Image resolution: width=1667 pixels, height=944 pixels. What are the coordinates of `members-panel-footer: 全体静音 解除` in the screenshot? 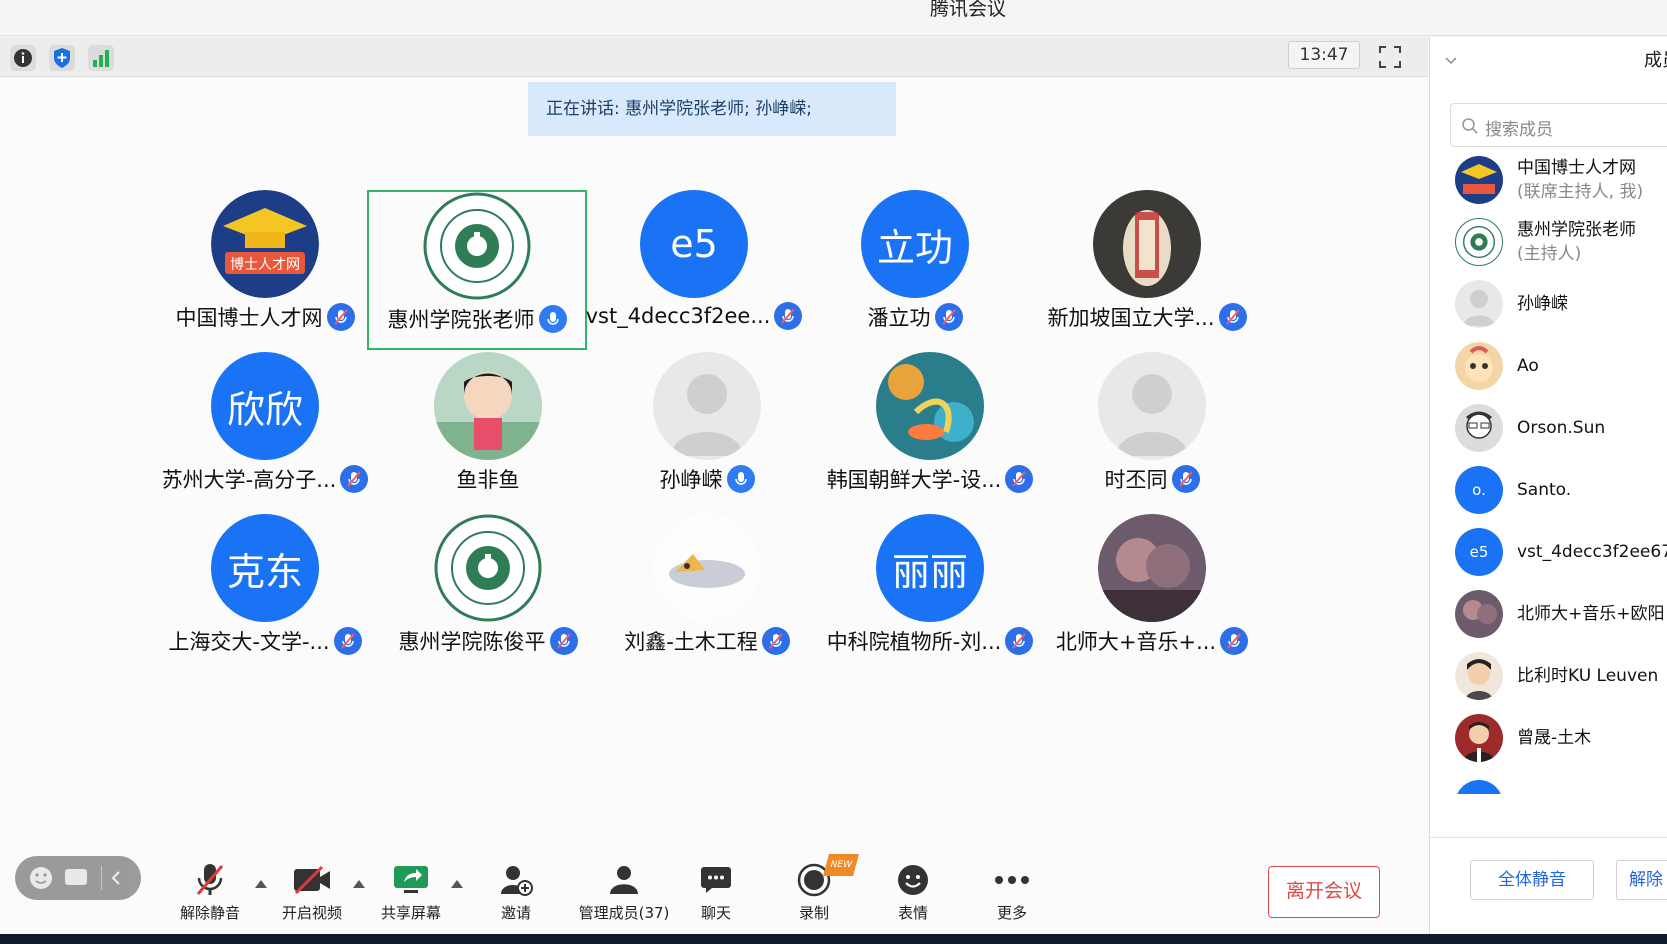 It's located at (1548, 885).